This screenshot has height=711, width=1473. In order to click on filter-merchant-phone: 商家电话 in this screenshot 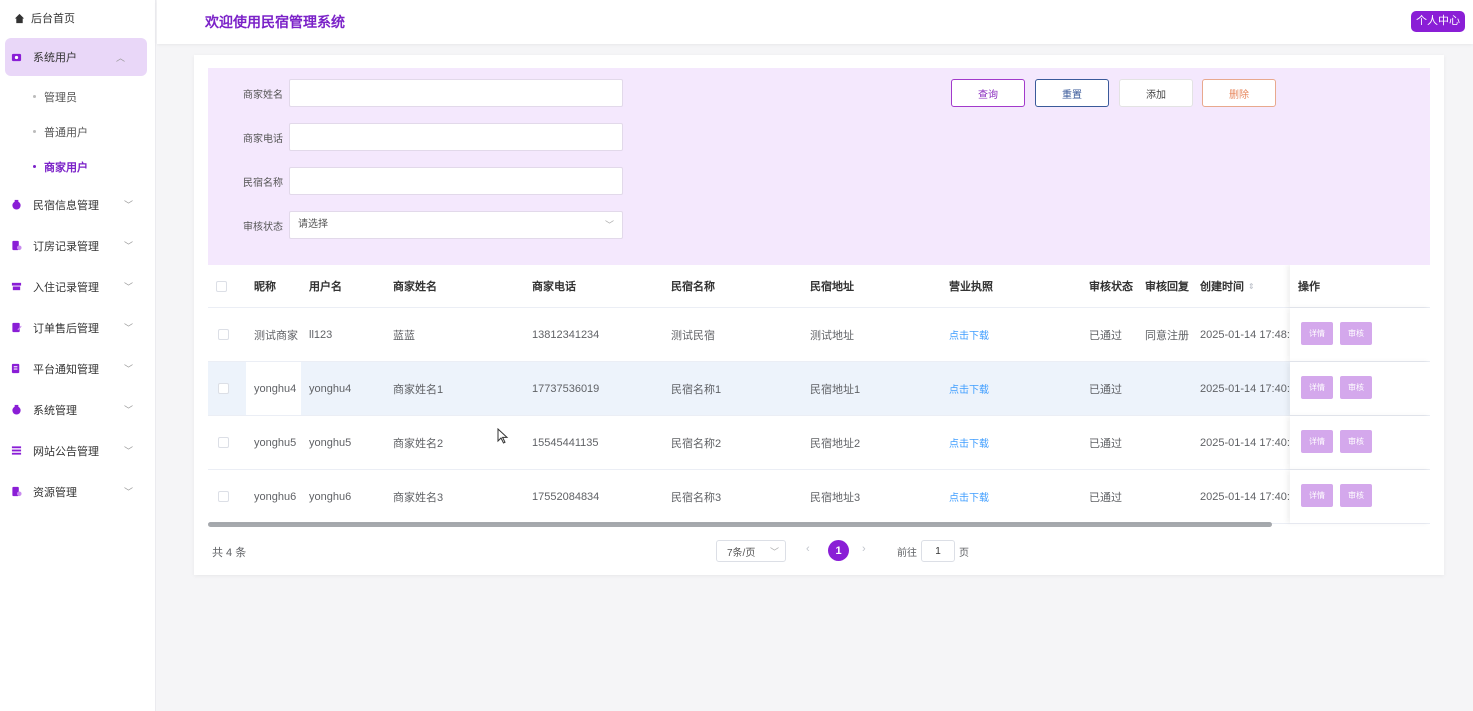, I will do `click(415, 137)`.